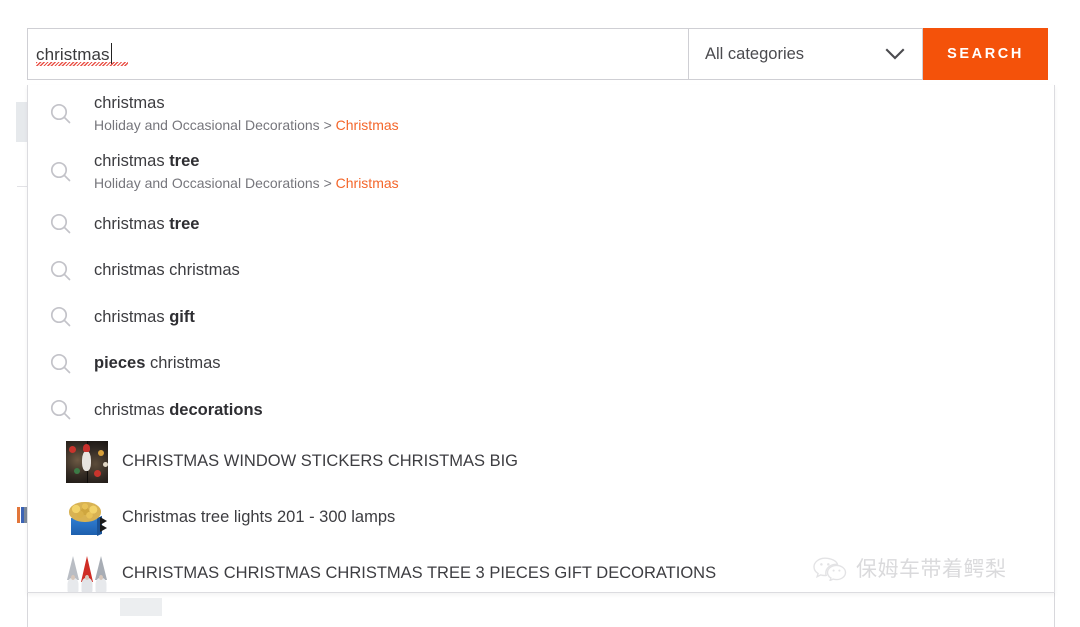 Image resolution: width=1080 pixels, height=627 pixels. What do you see at coordinates (157, 363) in the screenshot?
I see `suggestion-label: pieces christmas` at bounding box center [157, 363].